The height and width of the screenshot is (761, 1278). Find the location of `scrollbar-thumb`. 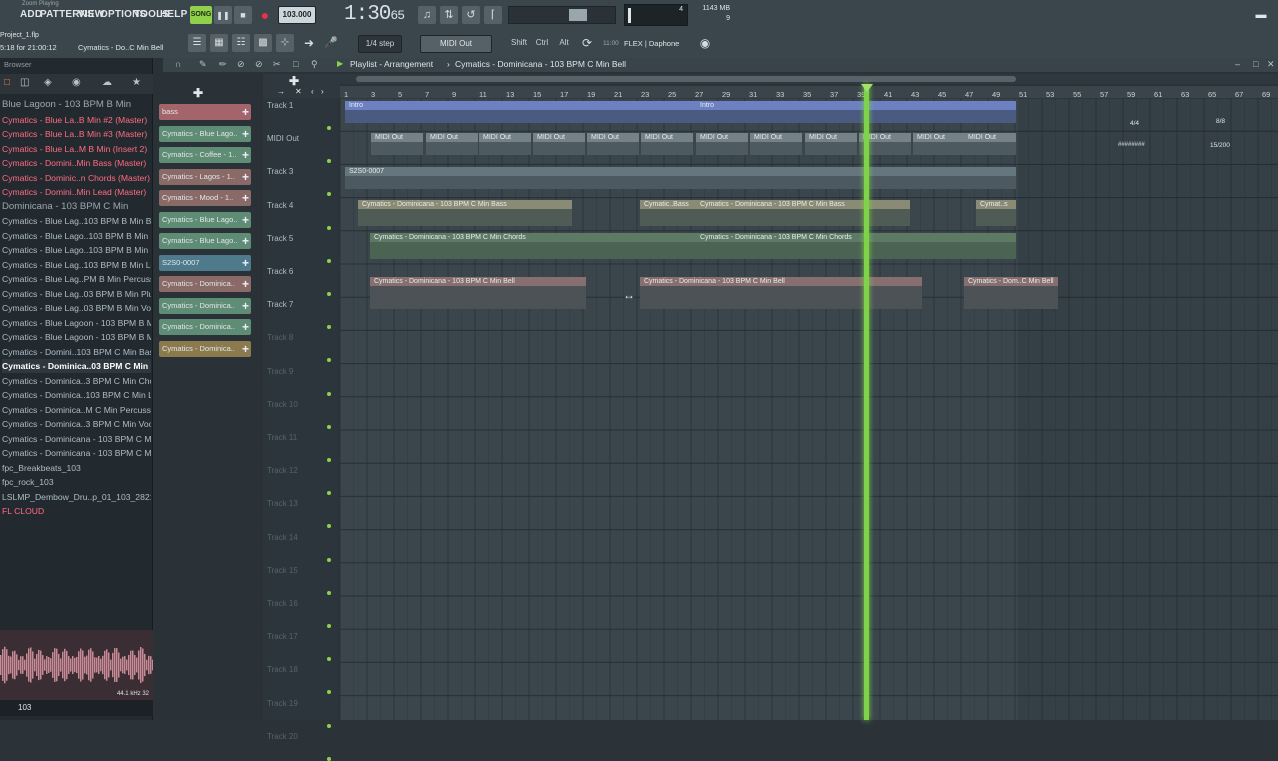

scrollbar-thumb is located at coordinates (686, 79).